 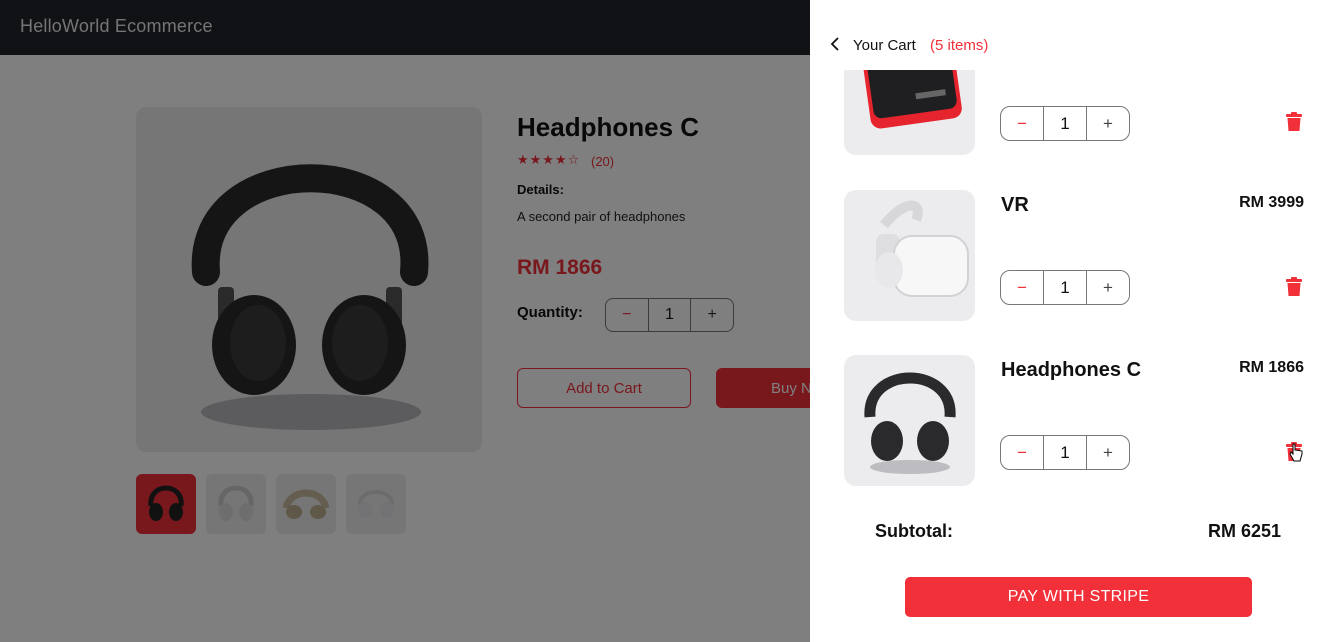 What do you see at coordinates (1296, 453) in the screenshot?
I see `pointer-cursor-icon` at bounding box center [1296, 453].